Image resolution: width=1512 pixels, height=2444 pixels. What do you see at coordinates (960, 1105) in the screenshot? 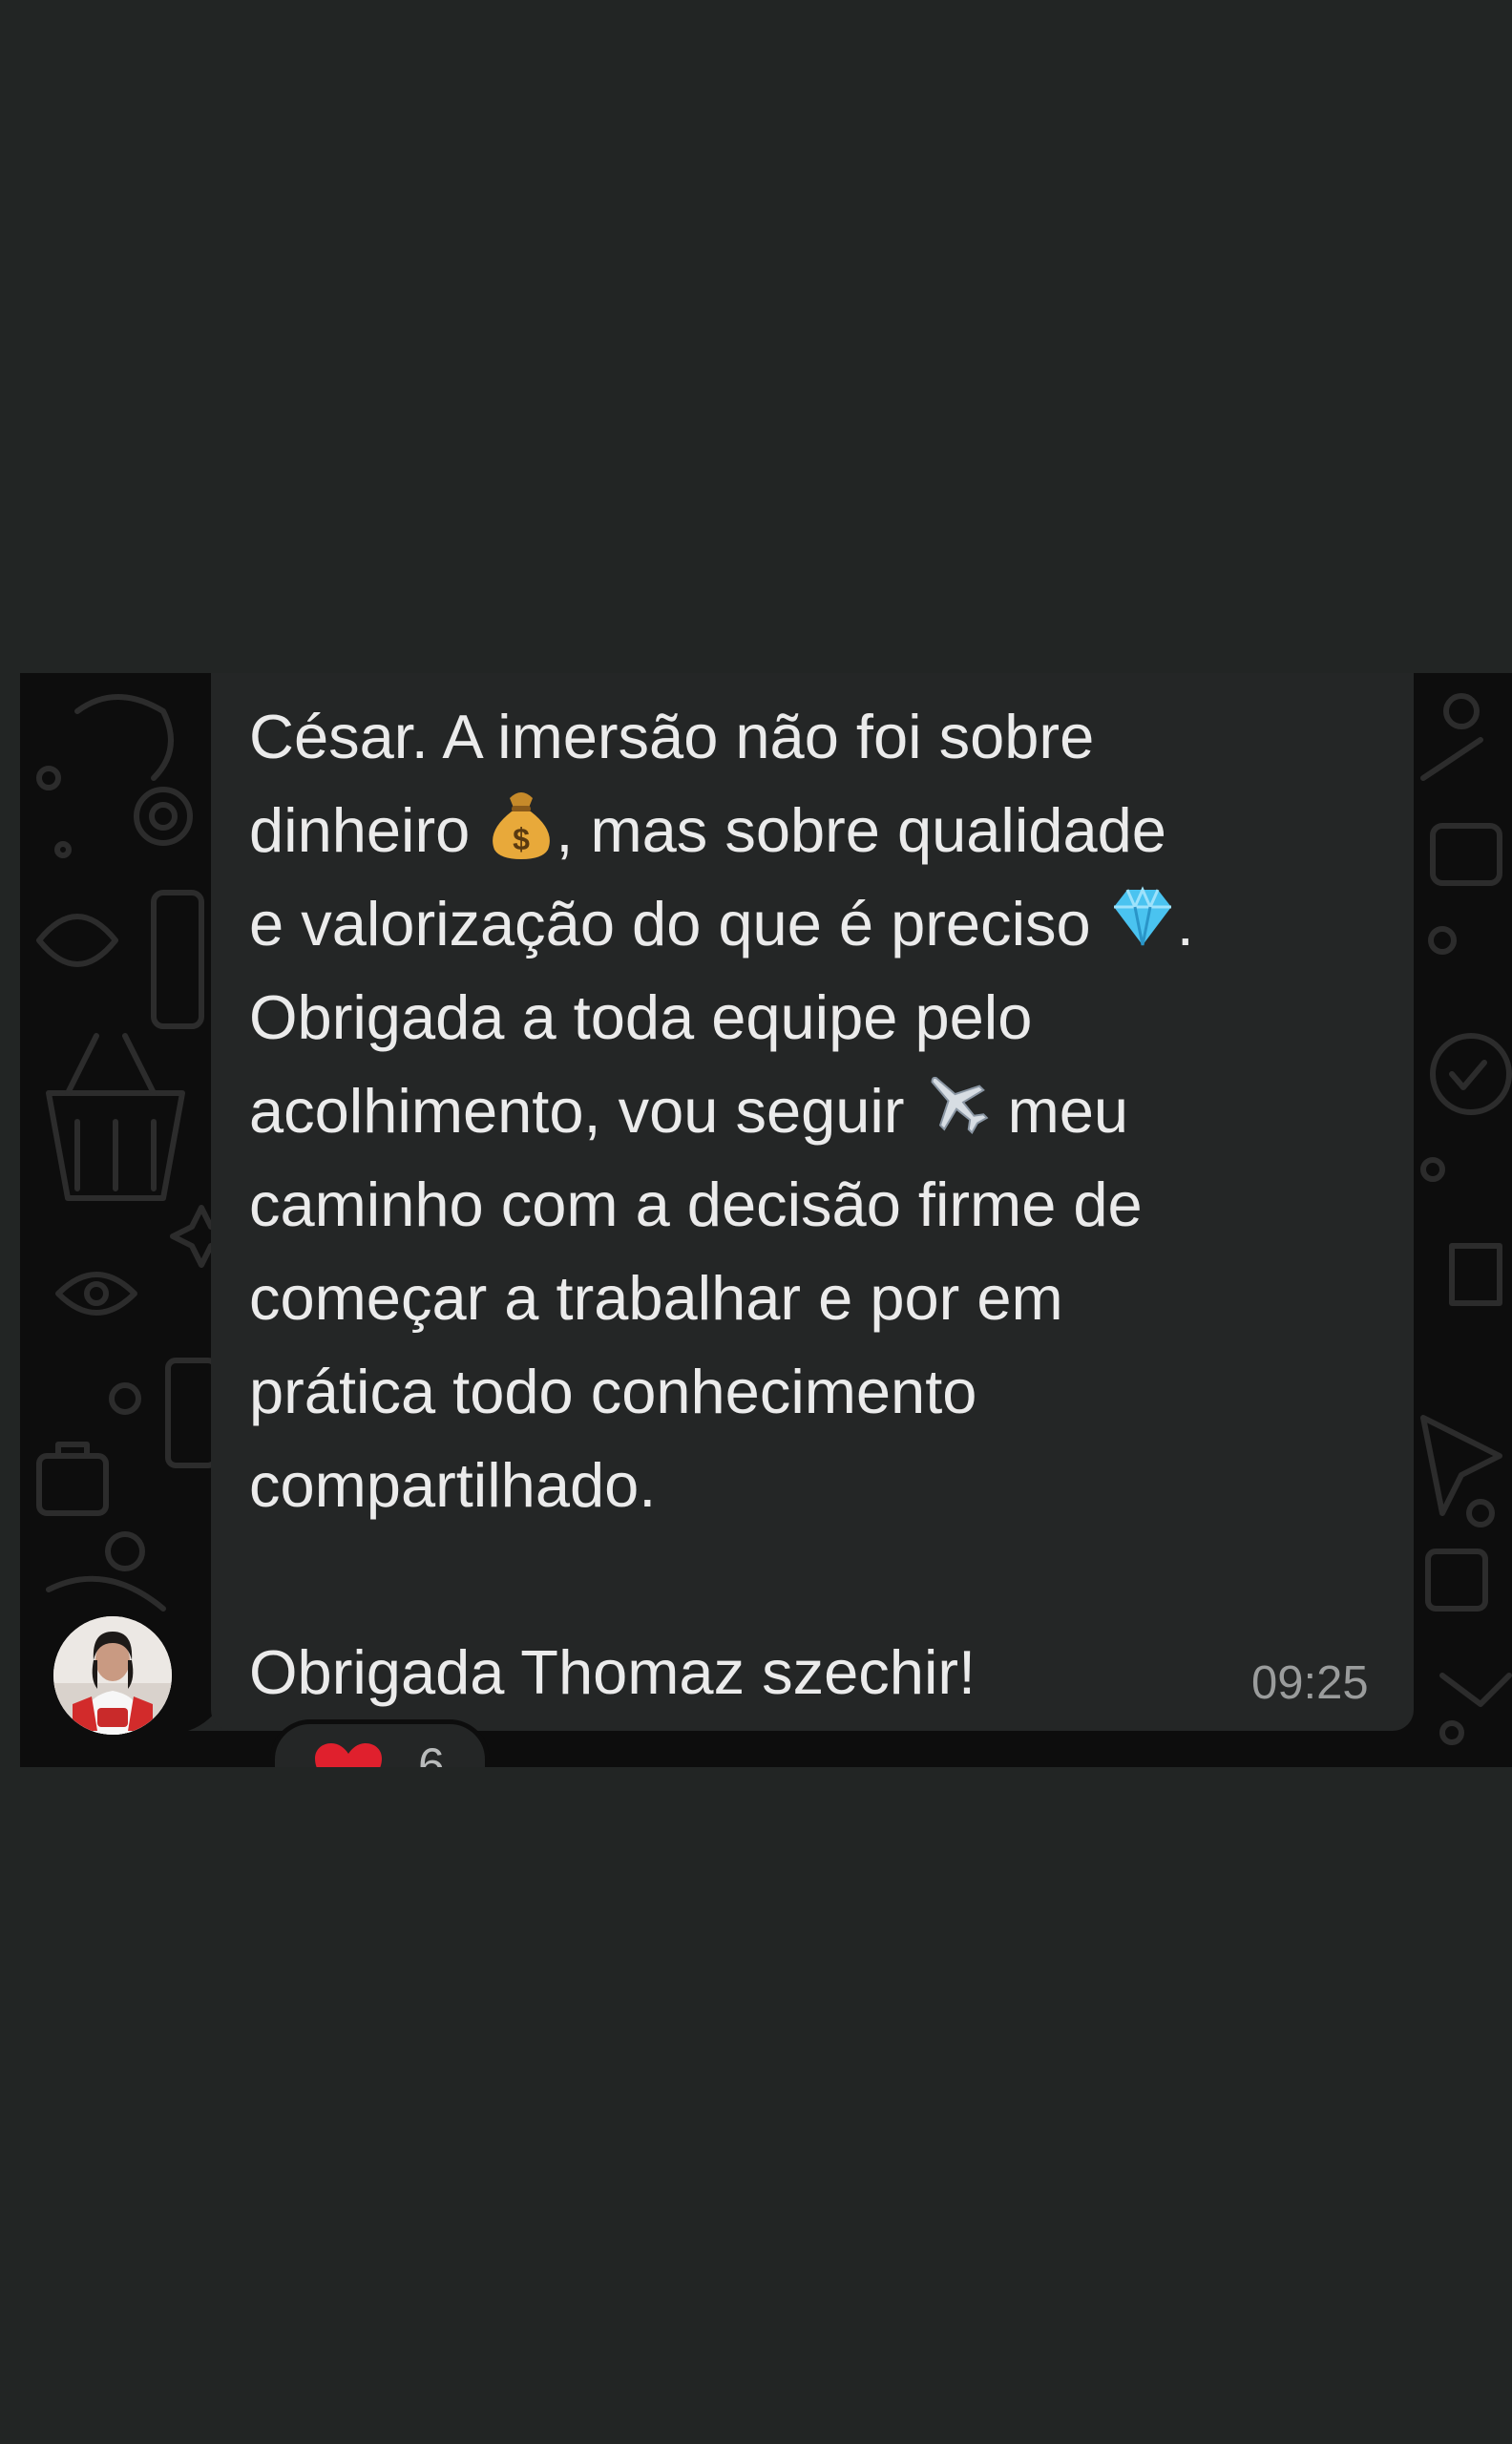
I see `airplane-emoji` at bounding box center [960, 1105].